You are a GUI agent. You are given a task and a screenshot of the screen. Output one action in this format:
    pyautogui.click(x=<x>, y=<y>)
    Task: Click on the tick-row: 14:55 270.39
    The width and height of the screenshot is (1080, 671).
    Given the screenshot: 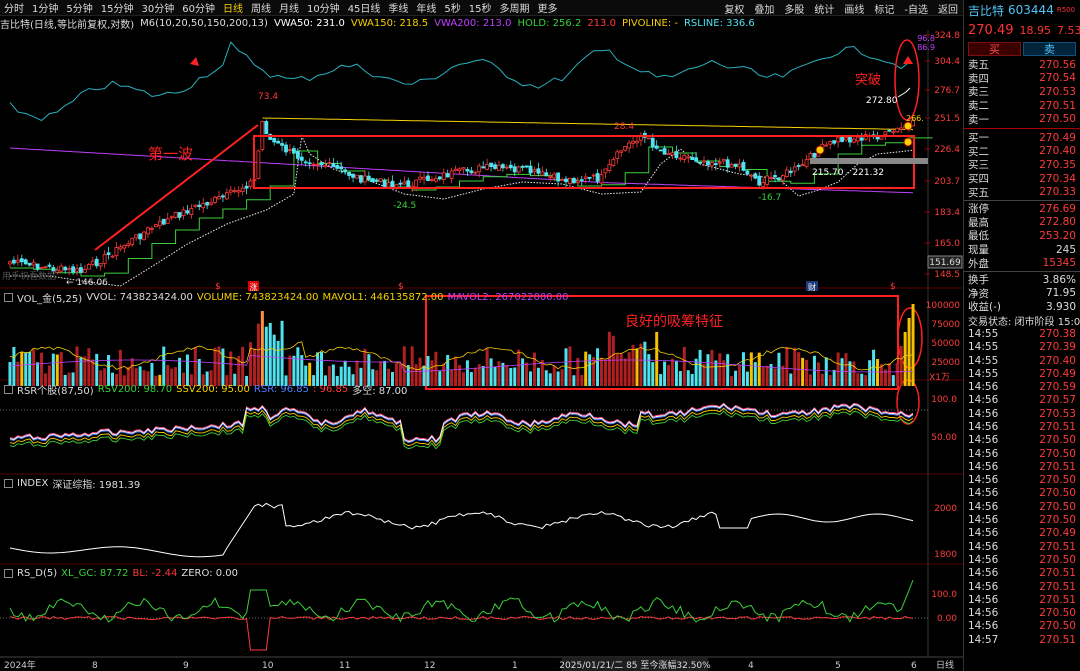 What is the action you would take?
    pyautogui.click(x=1022, y=347)
    